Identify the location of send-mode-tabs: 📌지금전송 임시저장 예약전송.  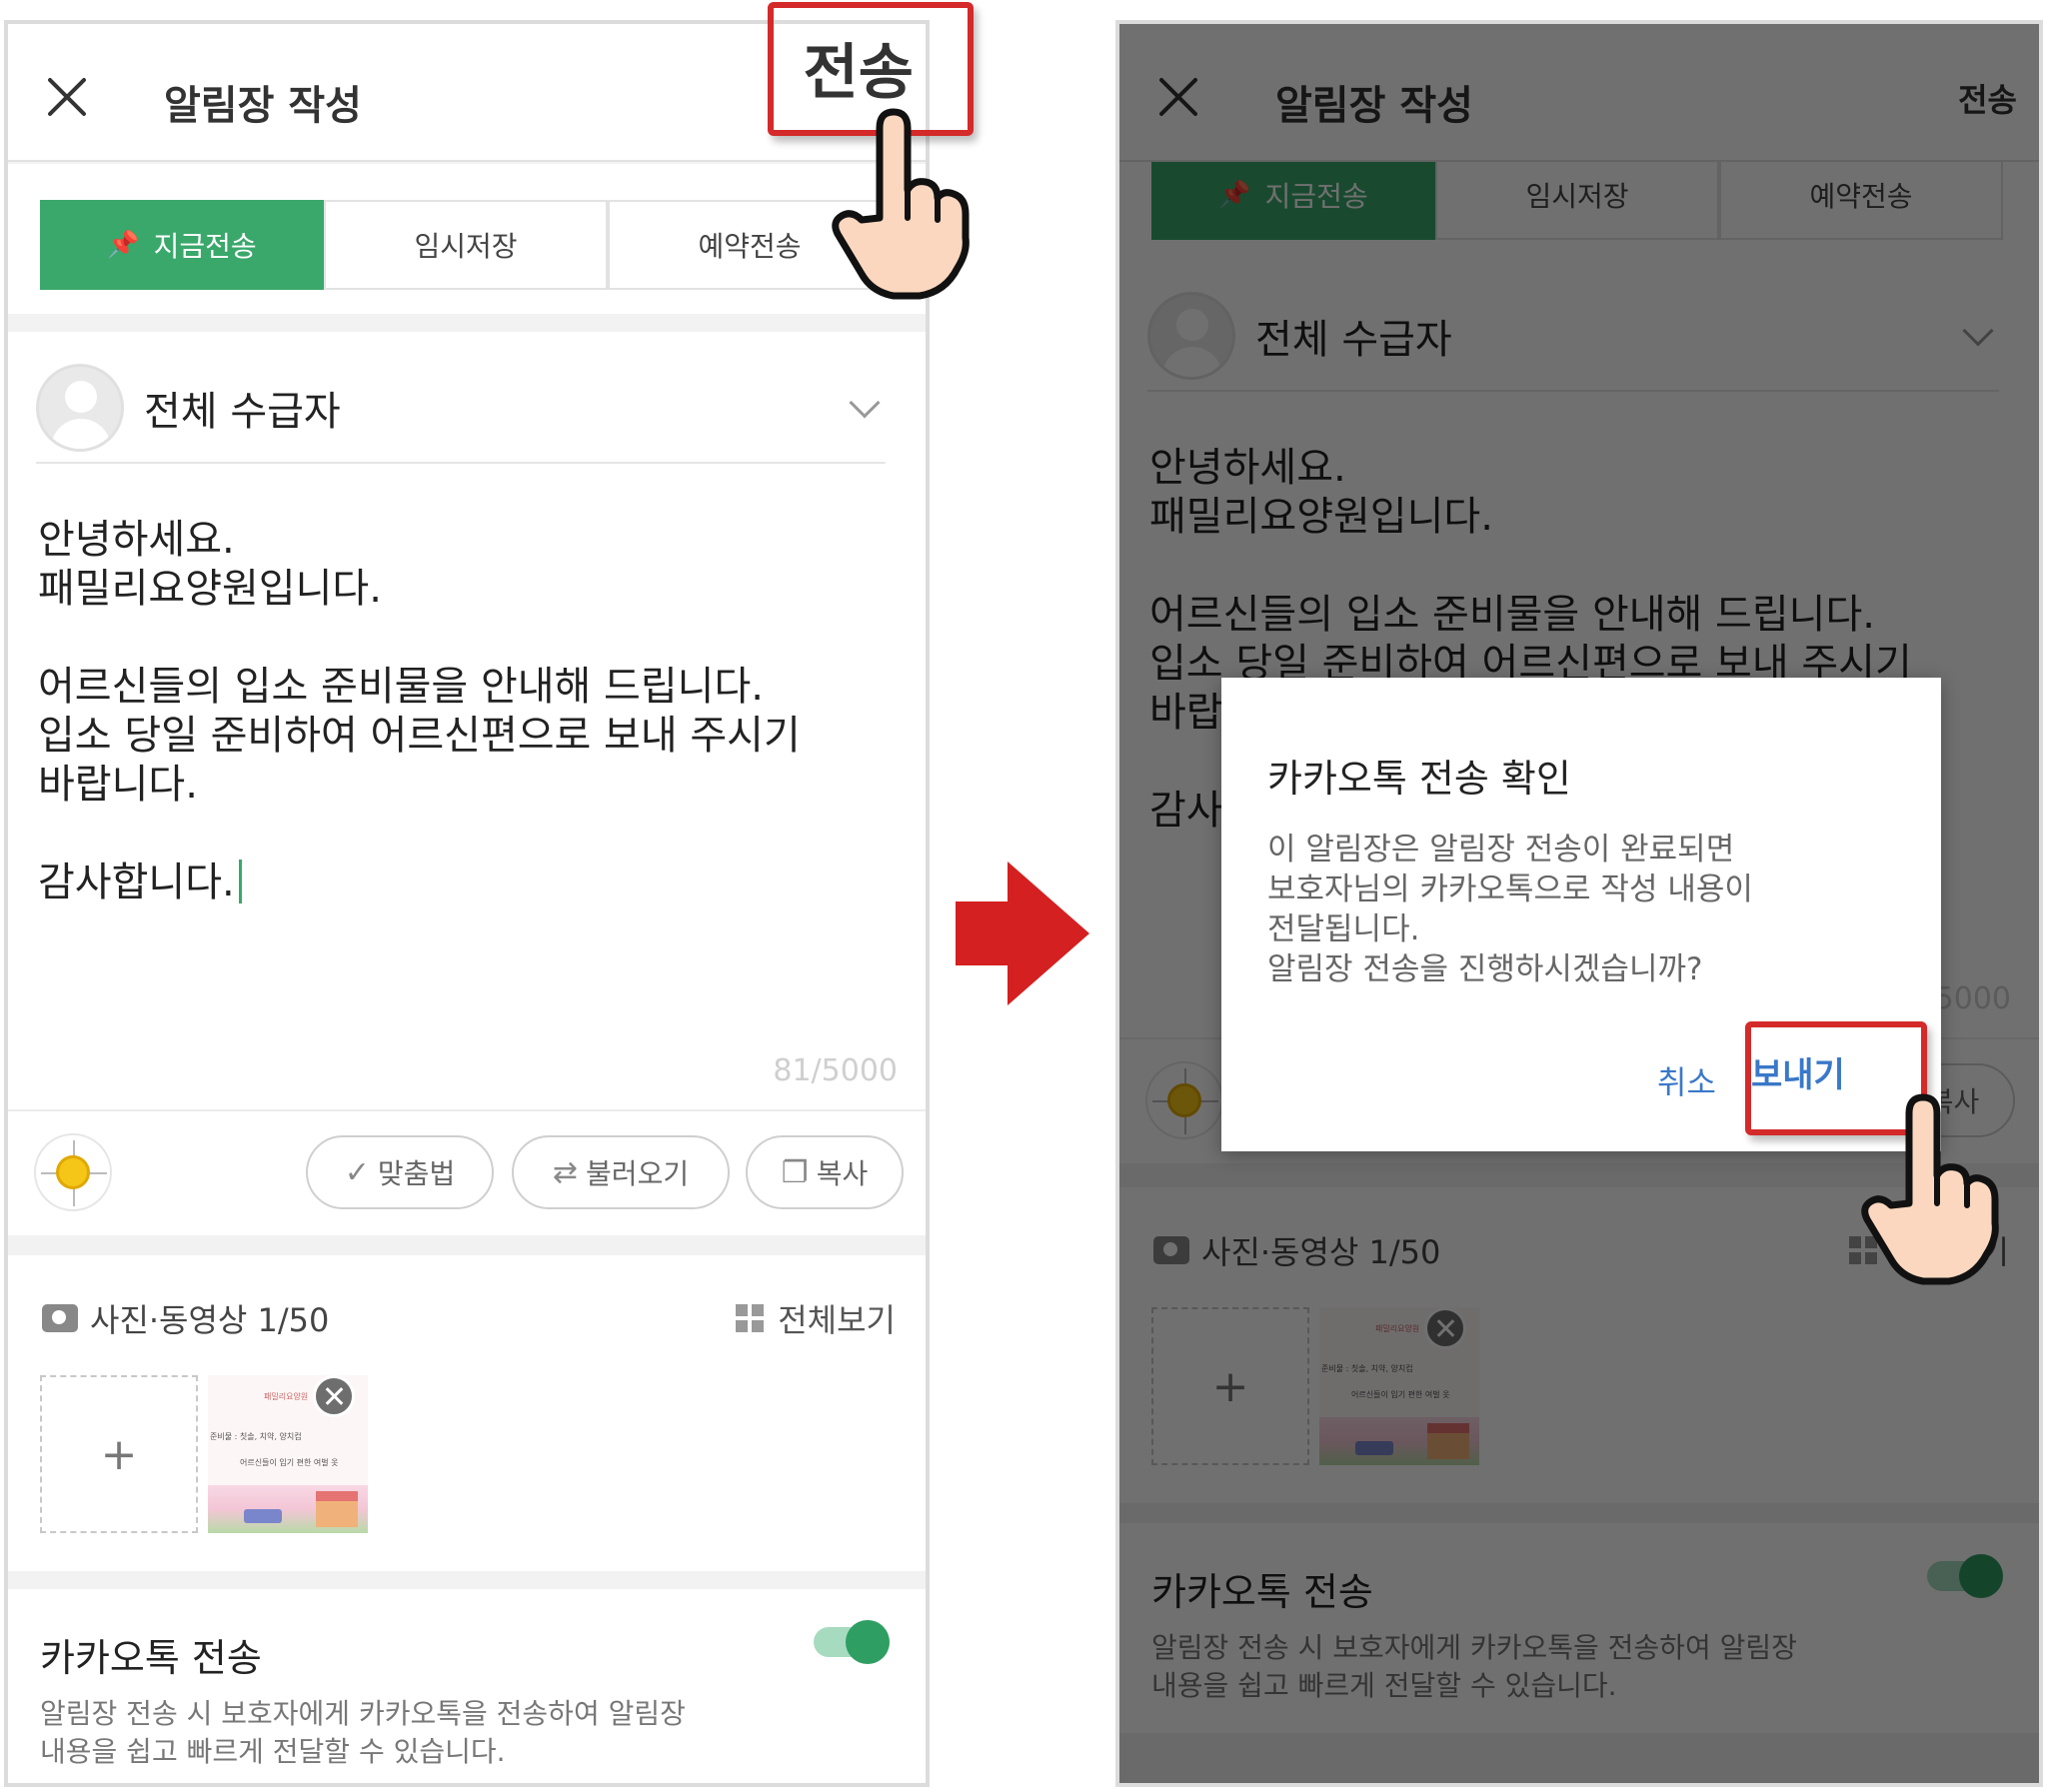
(467, 239).